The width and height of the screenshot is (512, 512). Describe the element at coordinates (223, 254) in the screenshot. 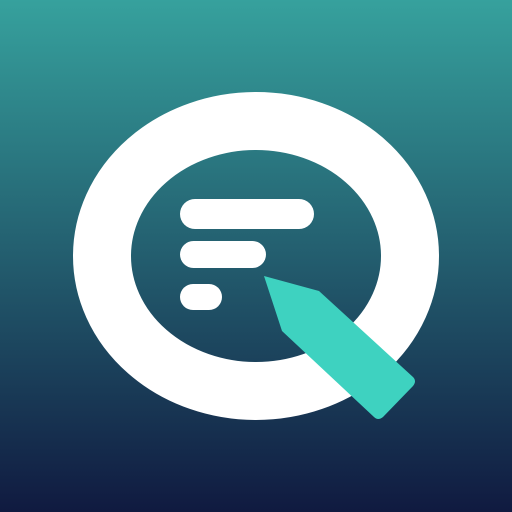

I see `text-line-medium-icon` at that location.